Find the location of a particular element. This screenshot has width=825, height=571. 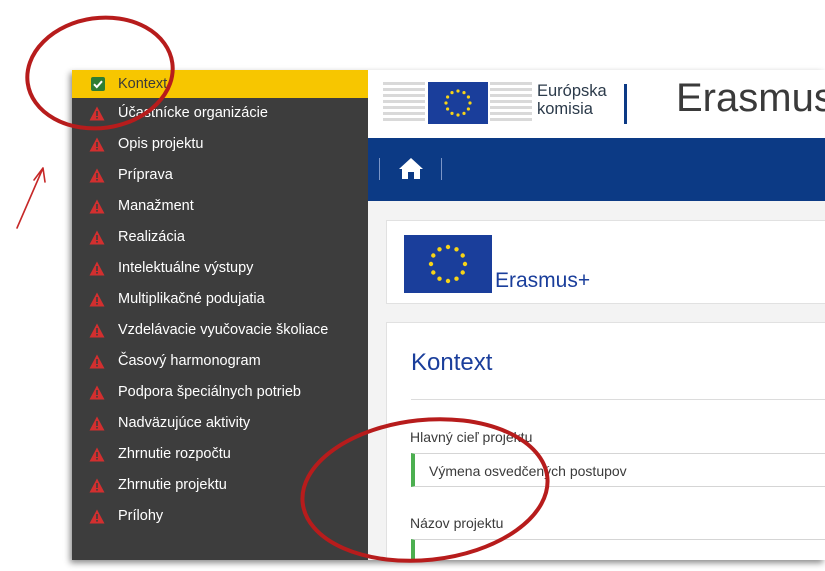

sidebar-item-label: Opis projektu is located at coordinates (161, 144).